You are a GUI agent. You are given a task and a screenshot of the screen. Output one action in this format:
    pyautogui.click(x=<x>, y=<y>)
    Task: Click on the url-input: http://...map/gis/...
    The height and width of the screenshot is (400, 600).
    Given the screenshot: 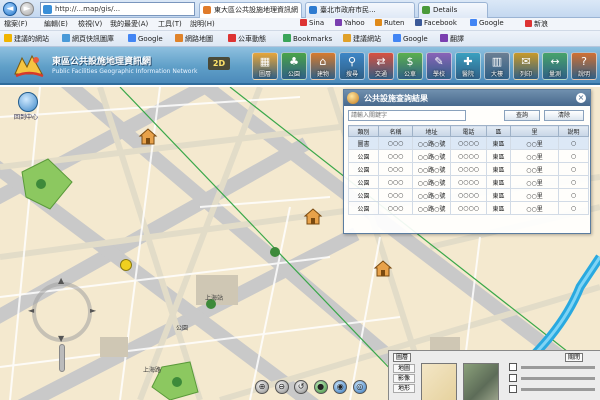 What is the action you would take?
    pyautogui.click(x=117, y=9)
    